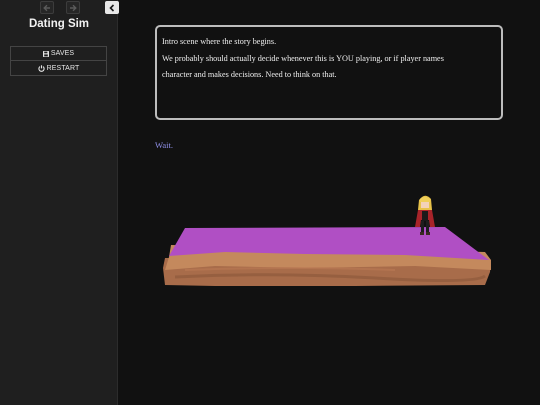  What do you see at coordinates (327, 240) in the screenshot?
I see `scene-illustration` at bounding box center [327, 240].